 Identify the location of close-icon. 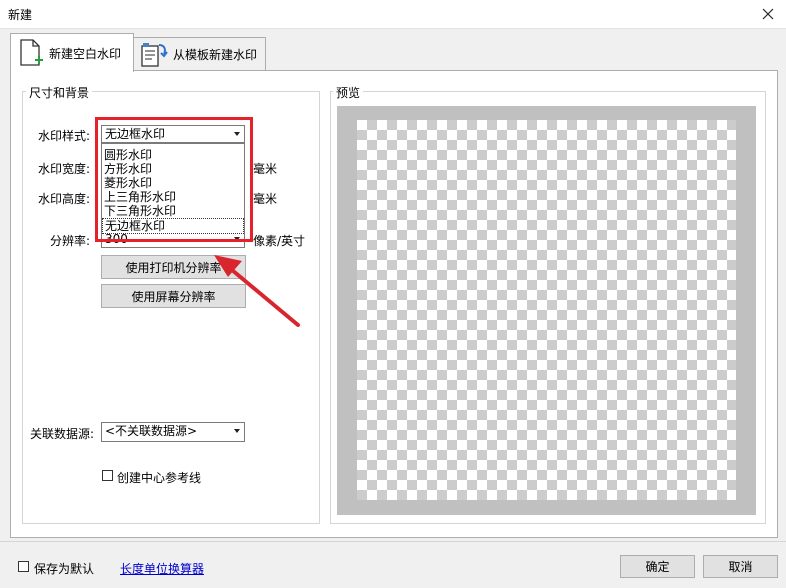
(768, 14).